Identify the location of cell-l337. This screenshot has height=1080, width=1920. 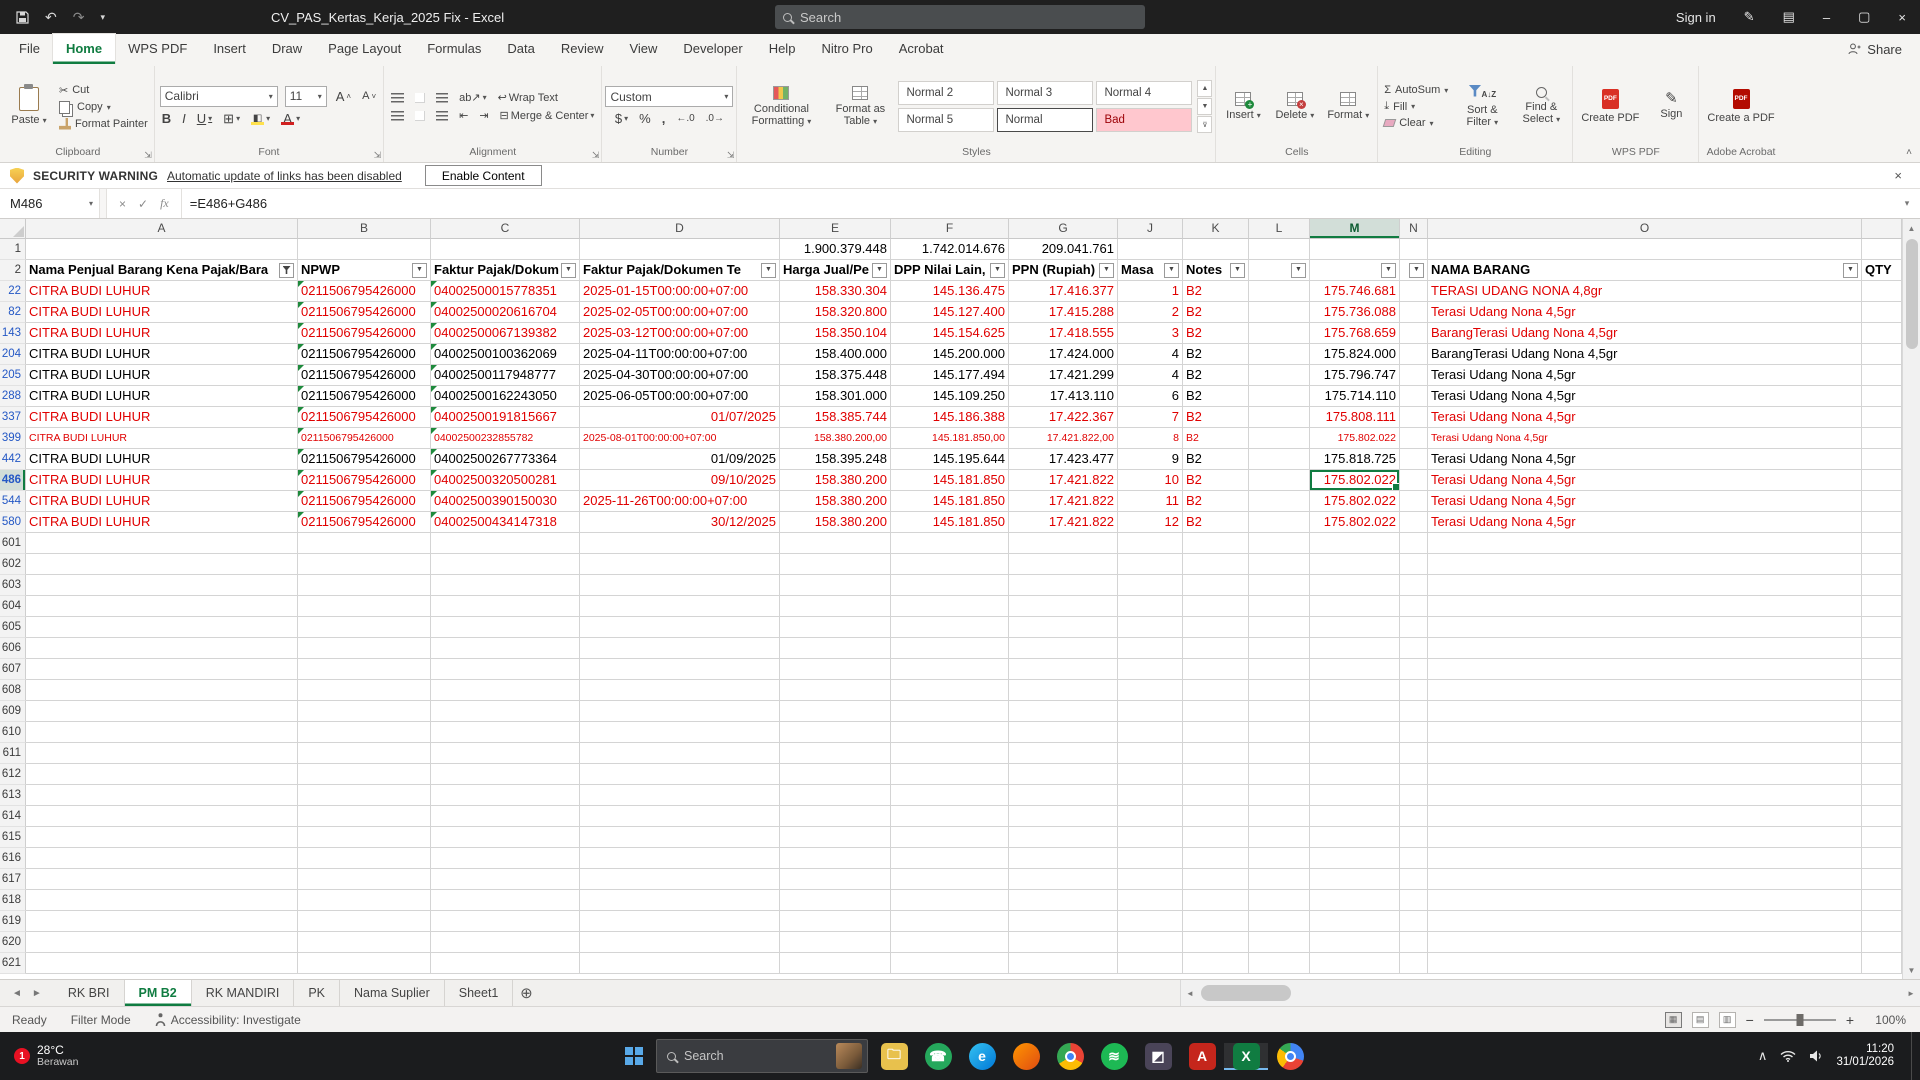
(1279, 417).